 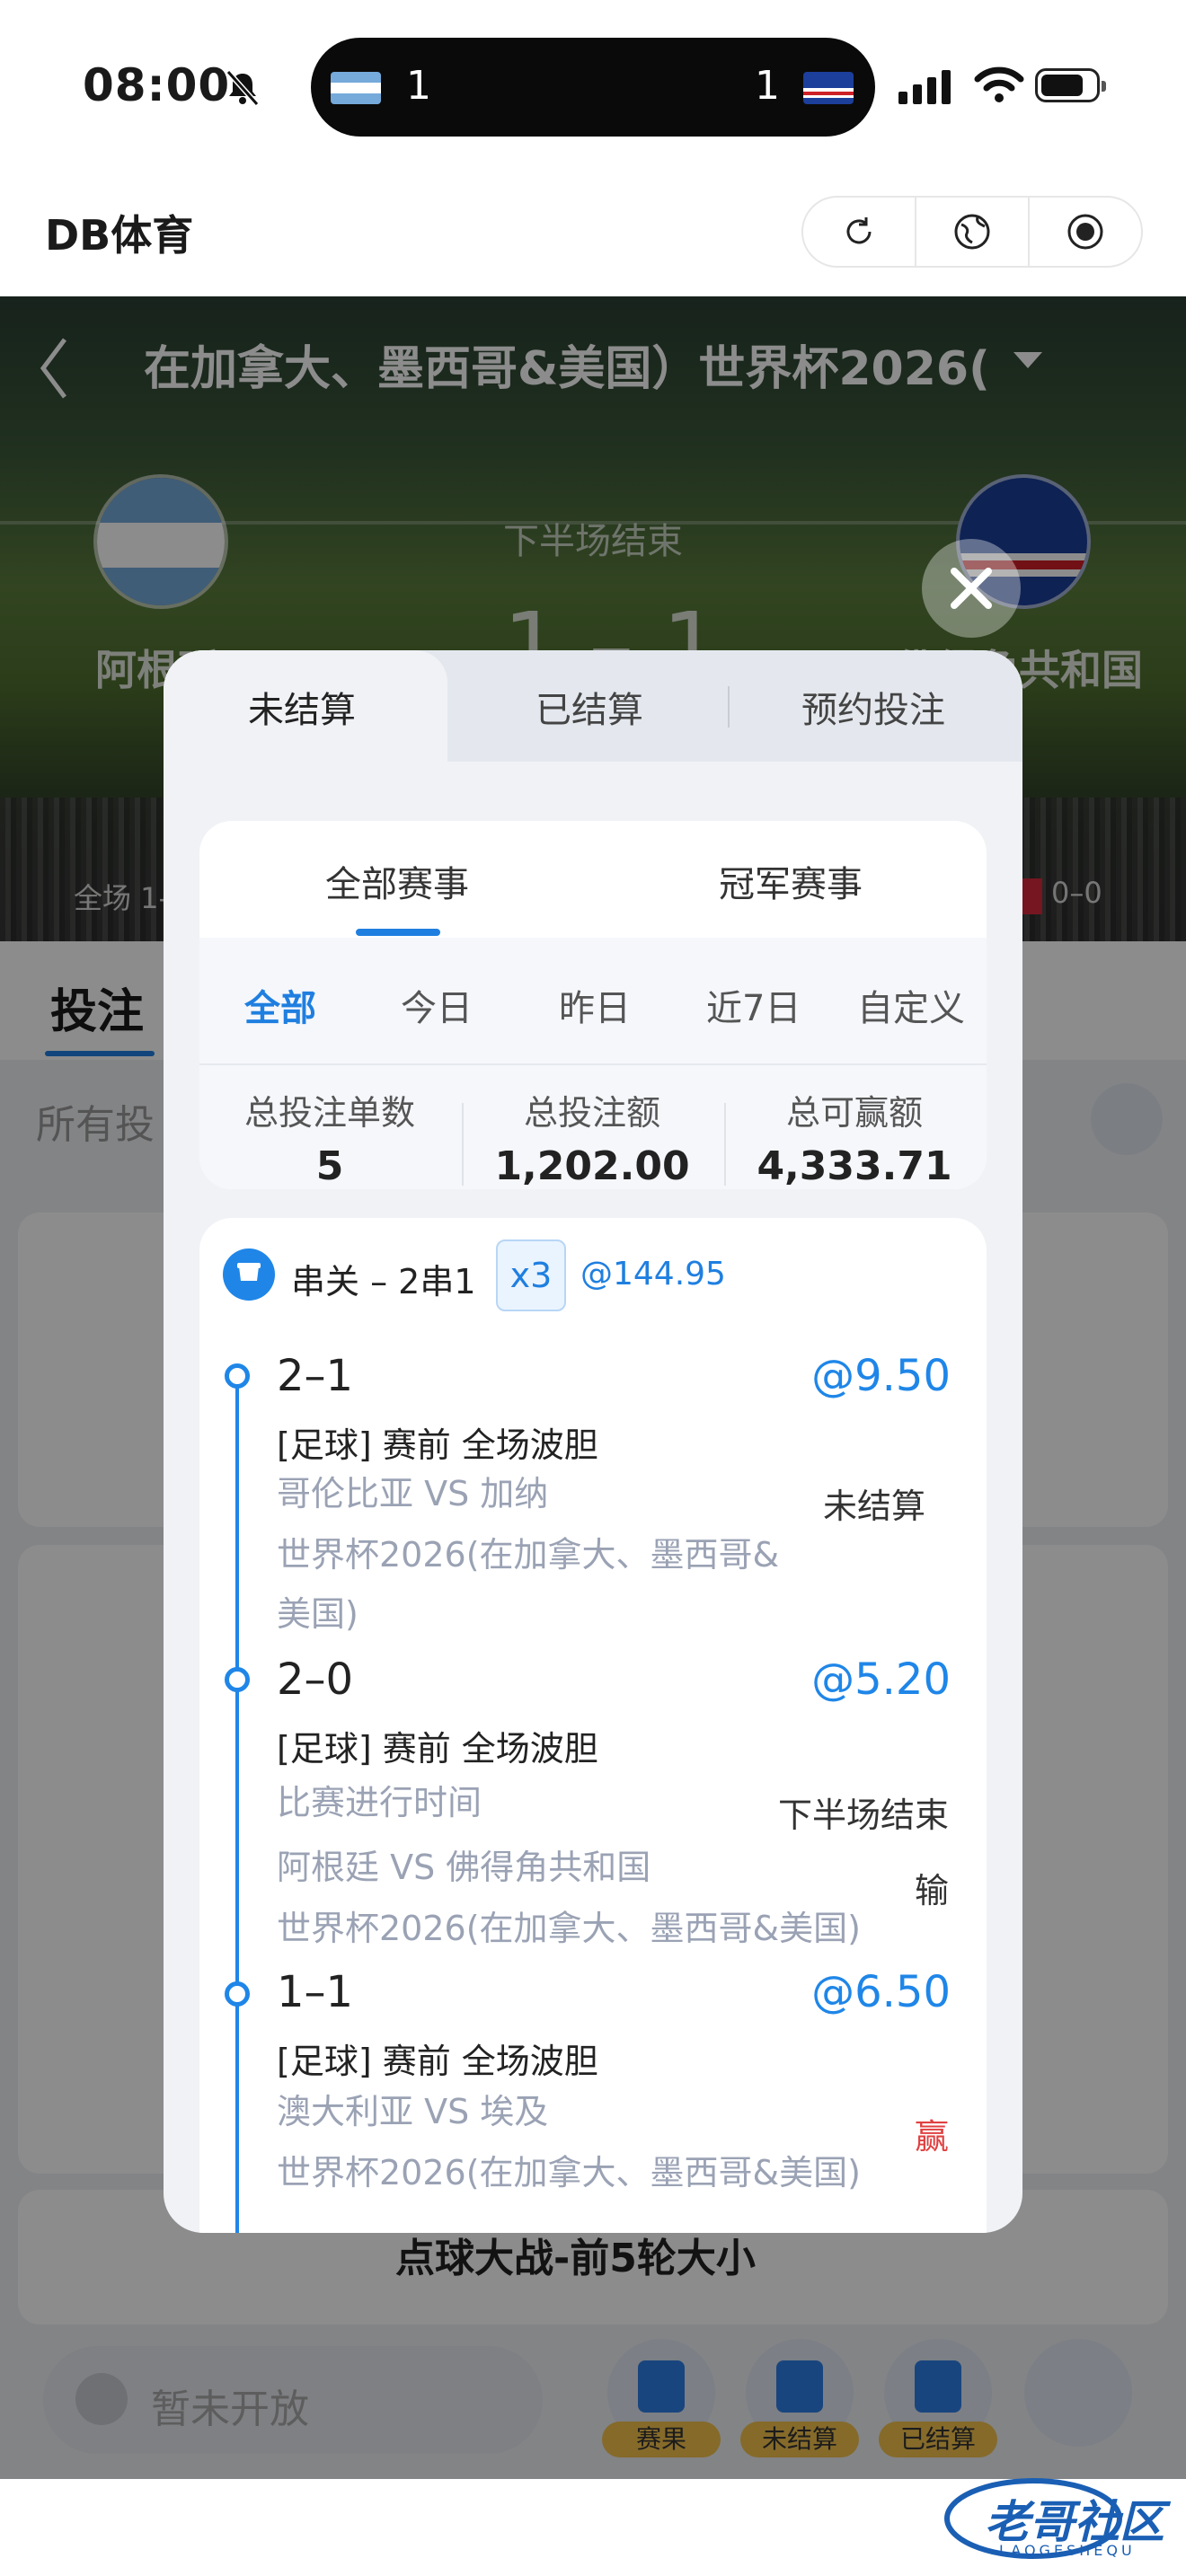 What do you see at coordinates (881, 1376) in the screenshot?
I see `selection-odds: @9.50` at bounding box center [881, 1376].